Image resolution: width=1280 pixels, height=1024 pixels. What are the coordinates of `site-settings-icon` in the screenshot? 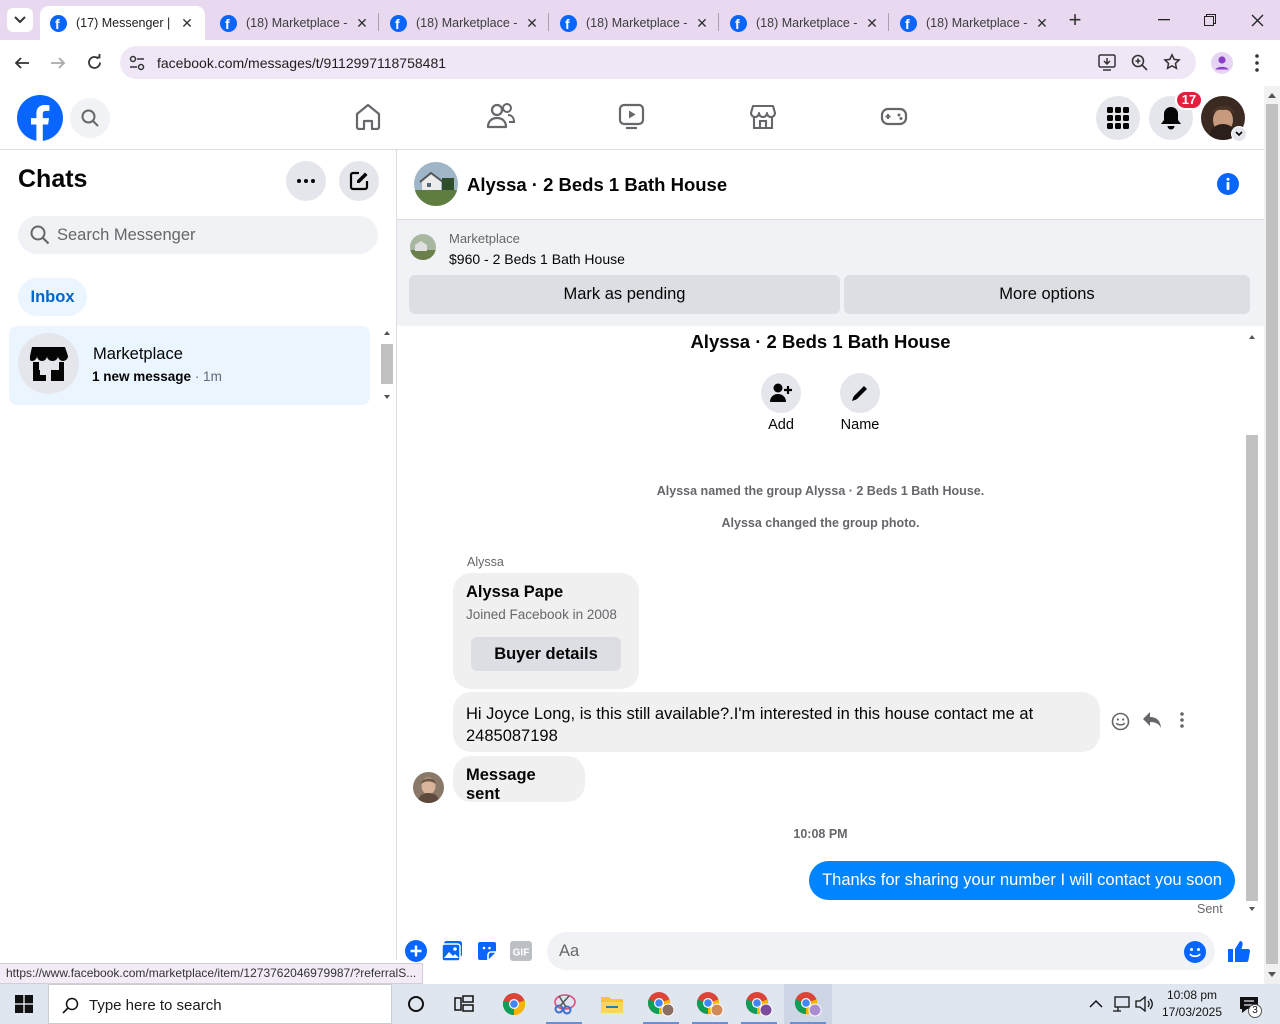 It's located at (137, 63).